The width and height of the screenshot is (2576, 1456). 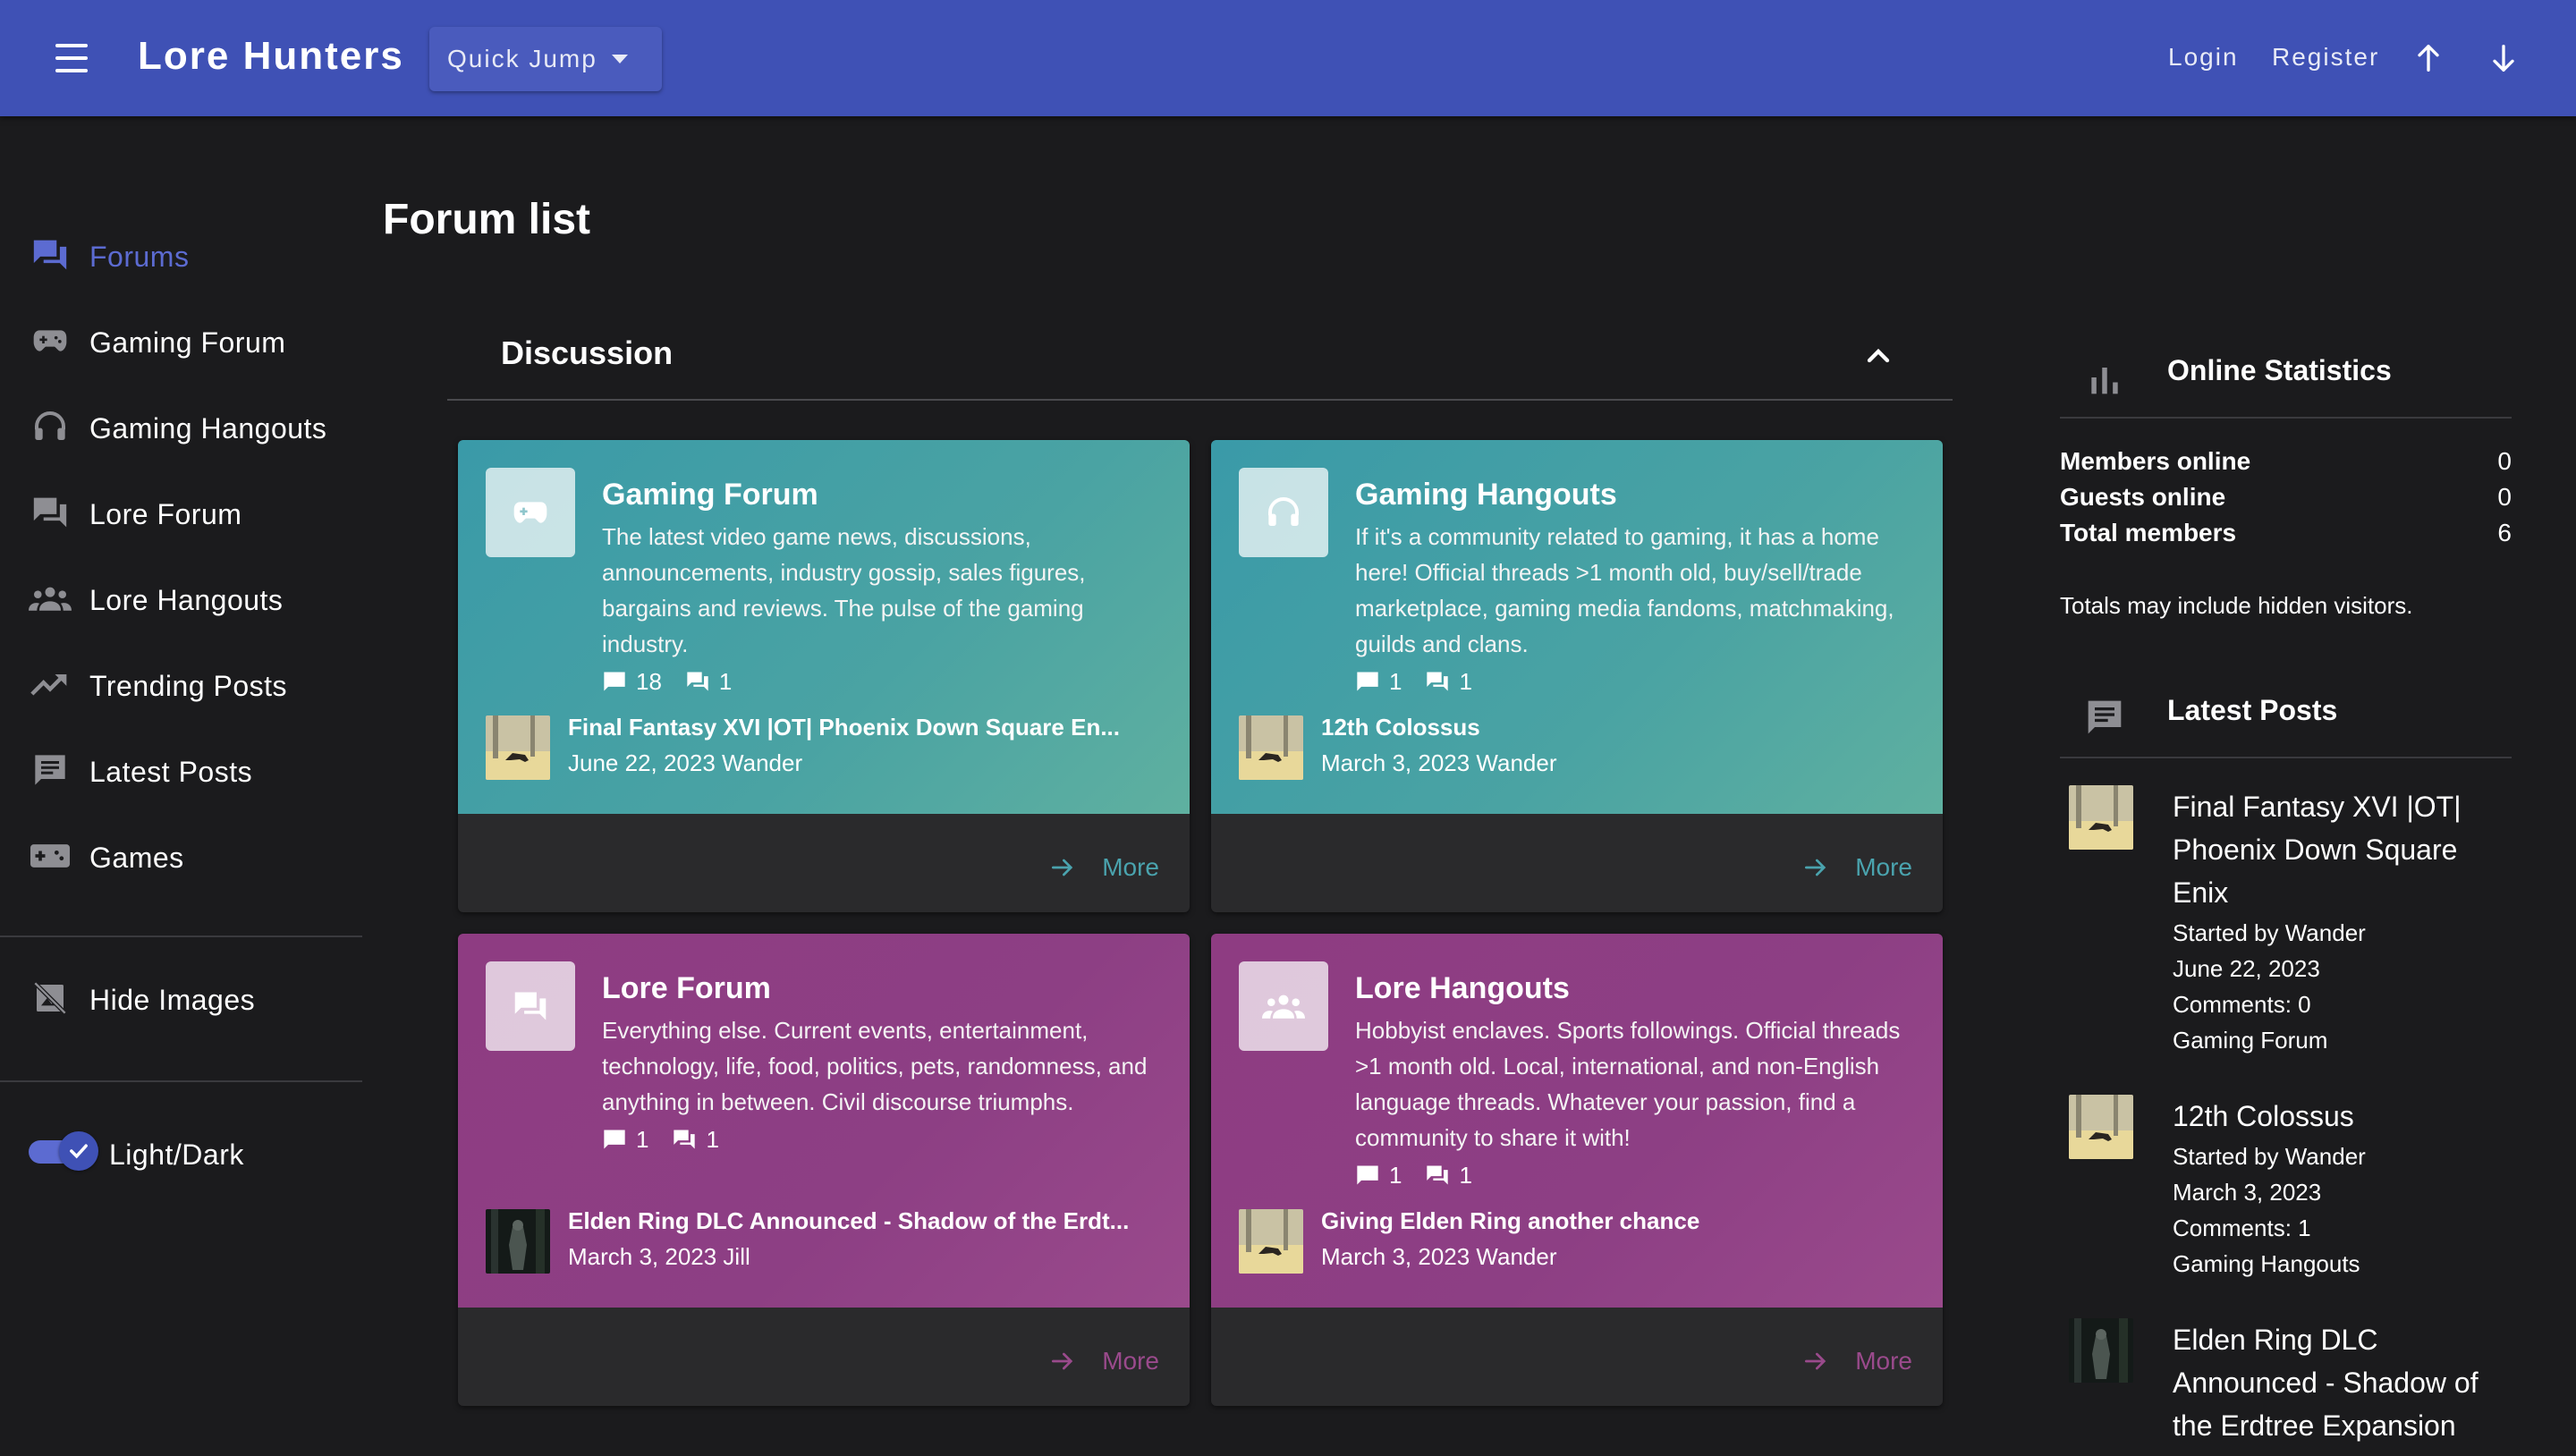 What do you see at coordinates (186, 600) in the screenshot?
I see `sidebar-item-label: Lore Hangouts` at bounding box center [186, 600].